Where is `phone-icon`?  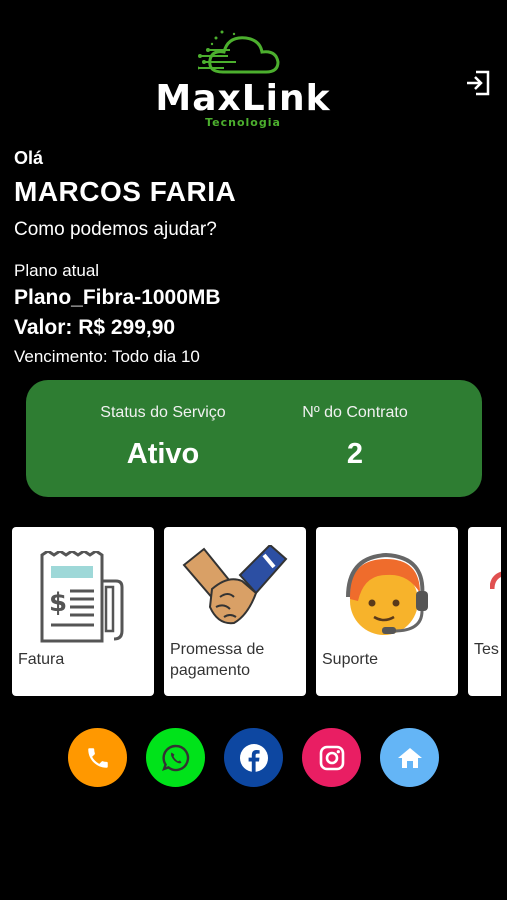
phone-icon is located at coordinates (97, 757).